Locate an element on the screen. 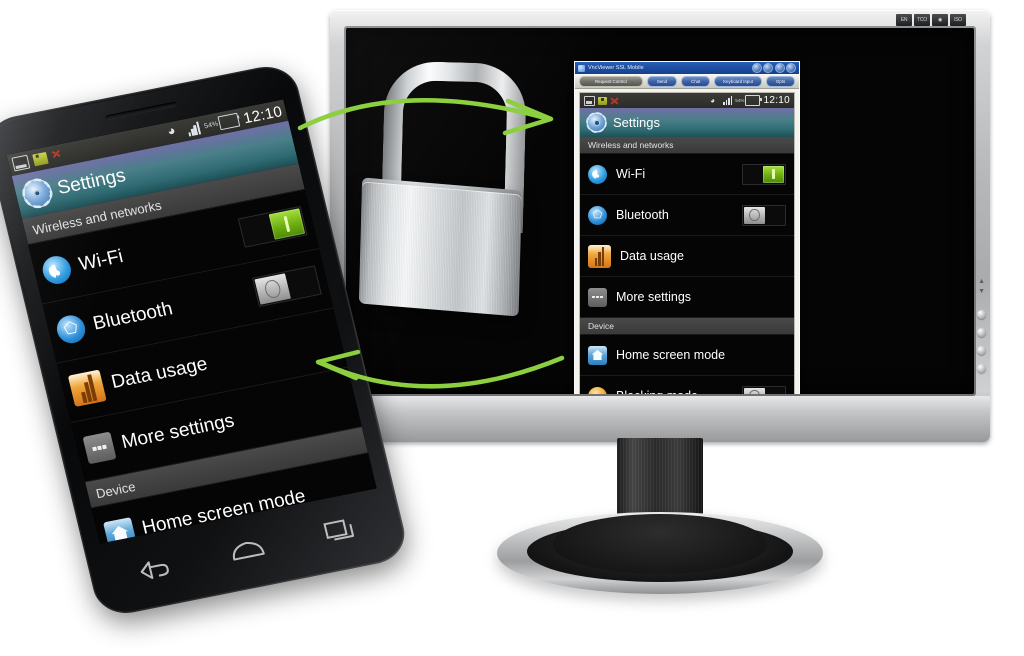 The image size is (1024, 656). vnc-window-title: VncViewer SSL Mobile is located at coordinates (616, 68).